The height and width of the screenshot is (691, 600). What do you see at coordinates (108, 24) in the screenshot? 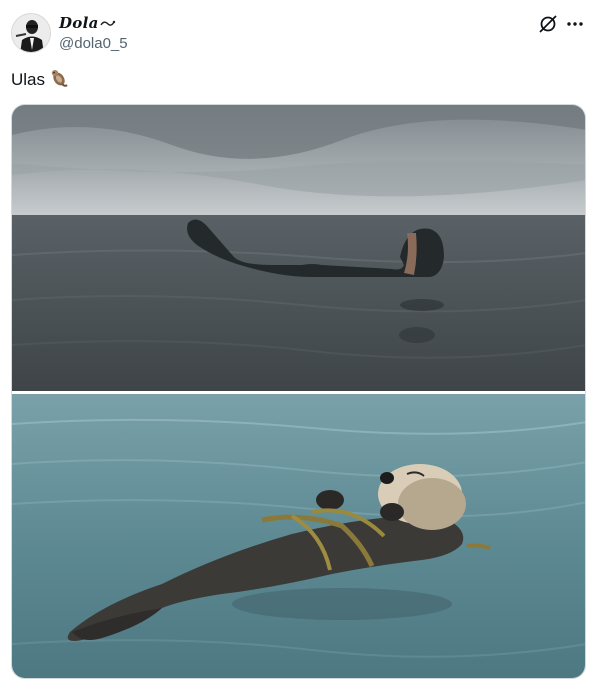
I see `name-flourish-icon` at bounding box center [108, 24].